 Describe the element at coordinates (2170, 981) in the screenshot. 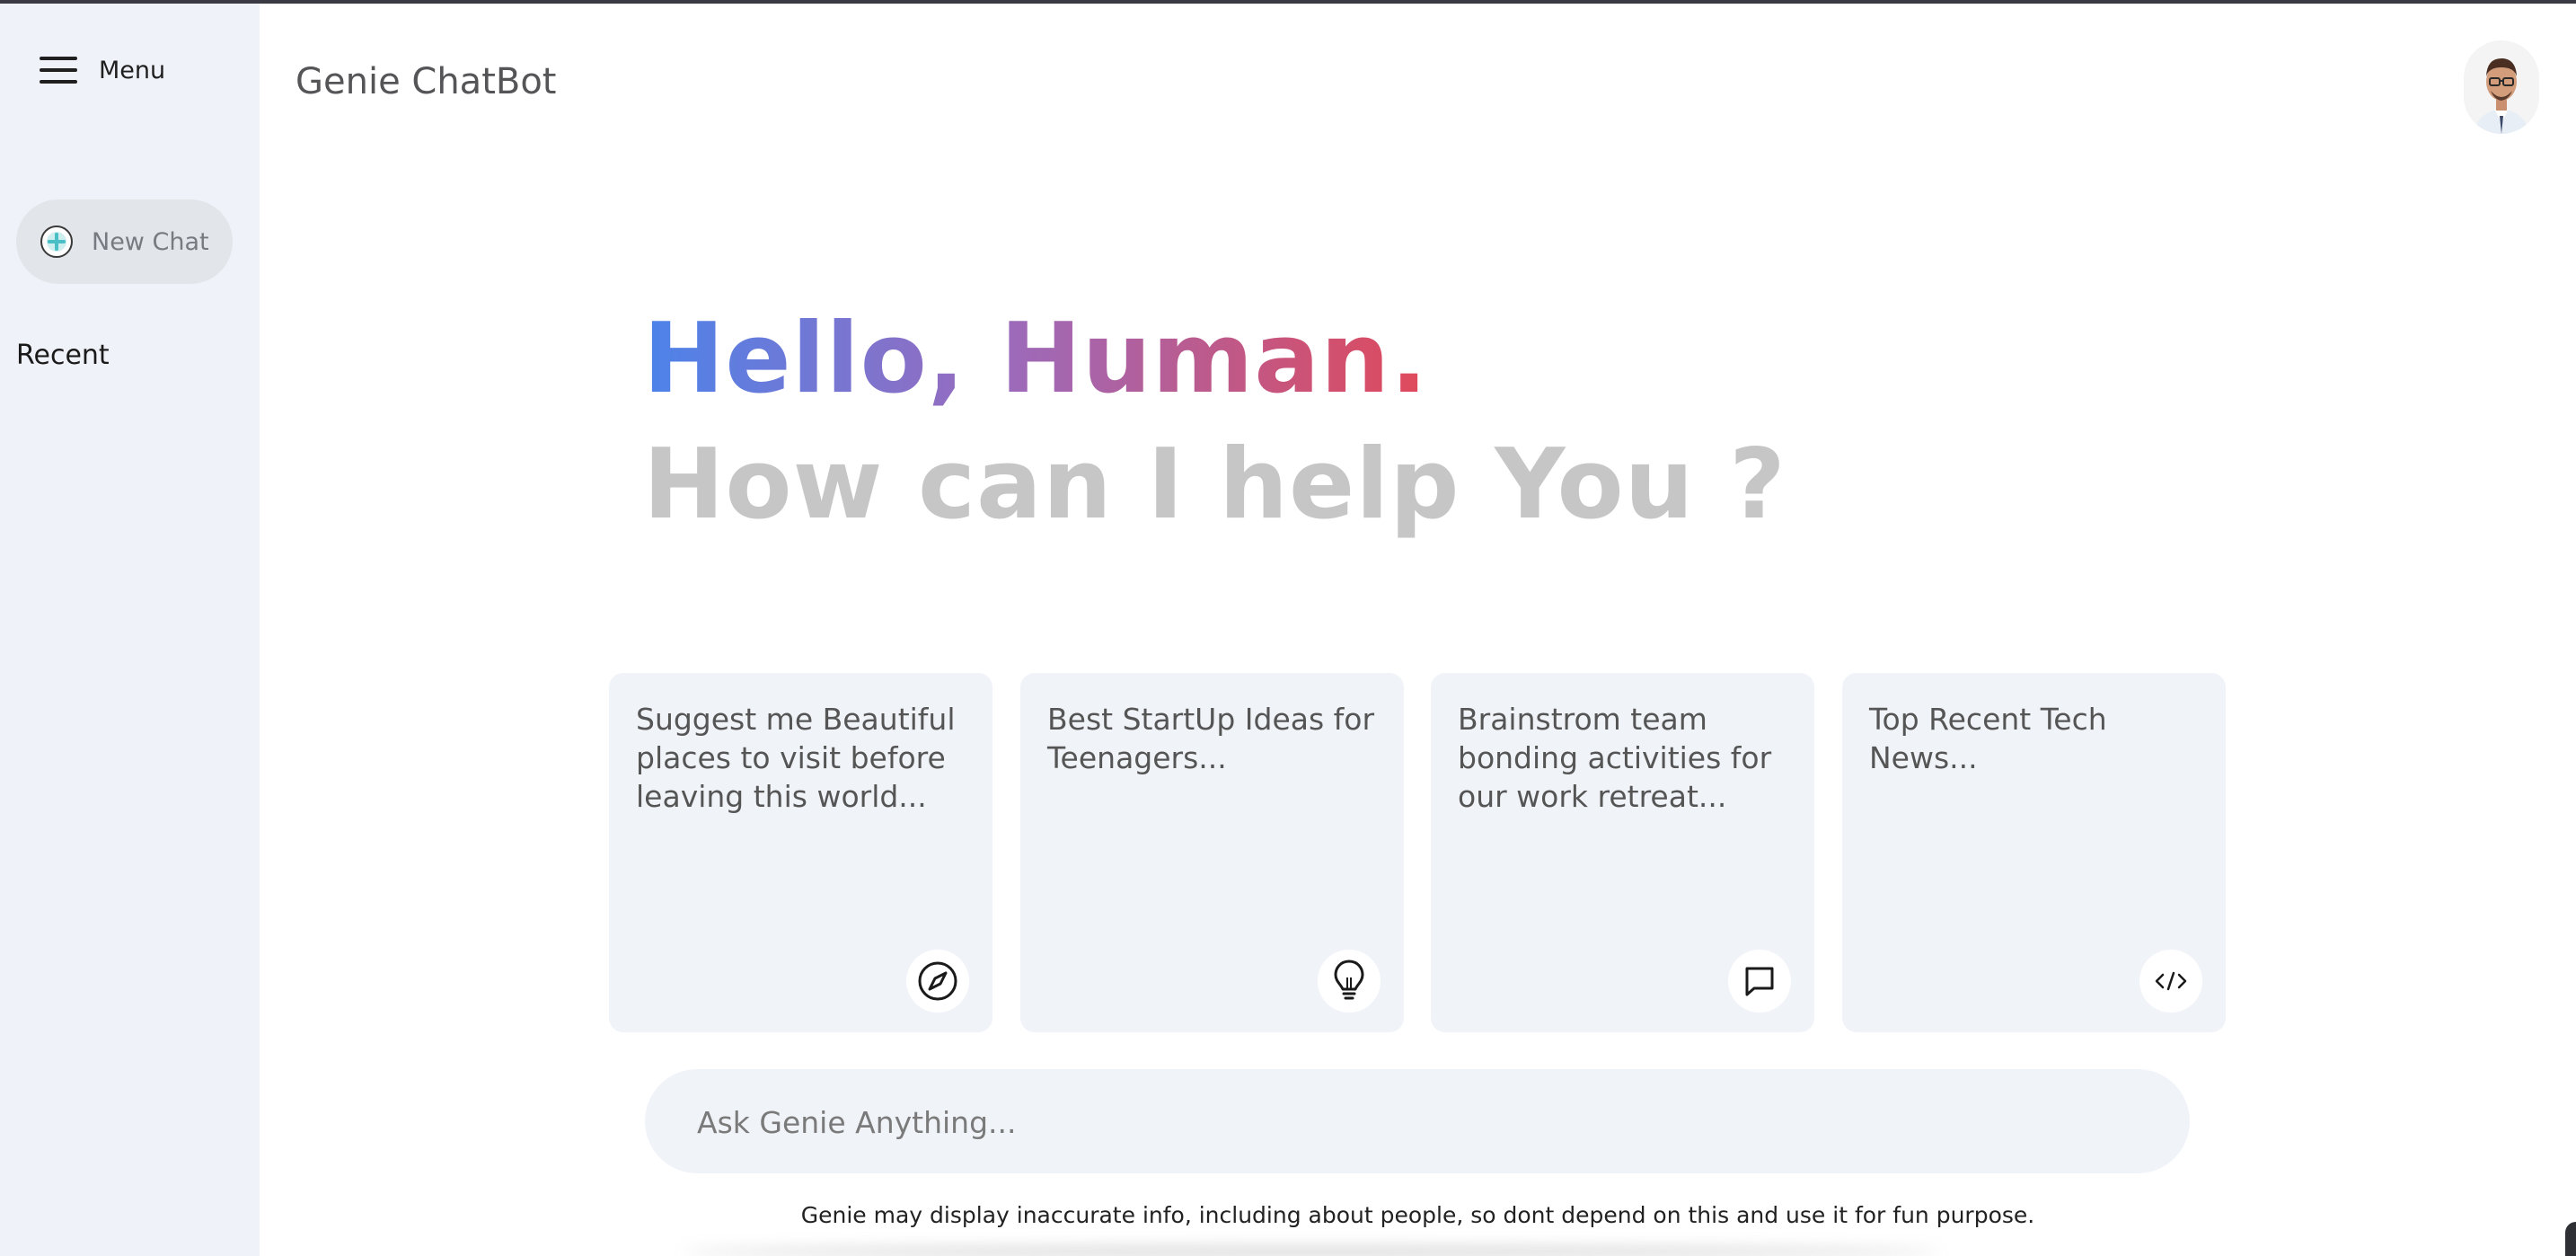

I see `code-icon` at that location.